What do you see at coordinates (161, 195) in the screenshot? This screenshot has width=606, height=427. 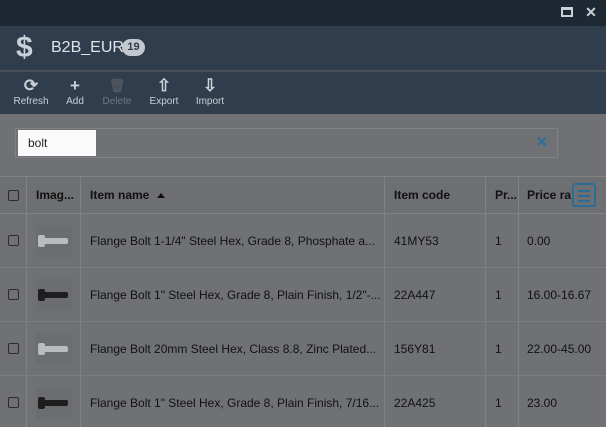 I see `sort-ascending-icon` at bounding box center [161, 195].